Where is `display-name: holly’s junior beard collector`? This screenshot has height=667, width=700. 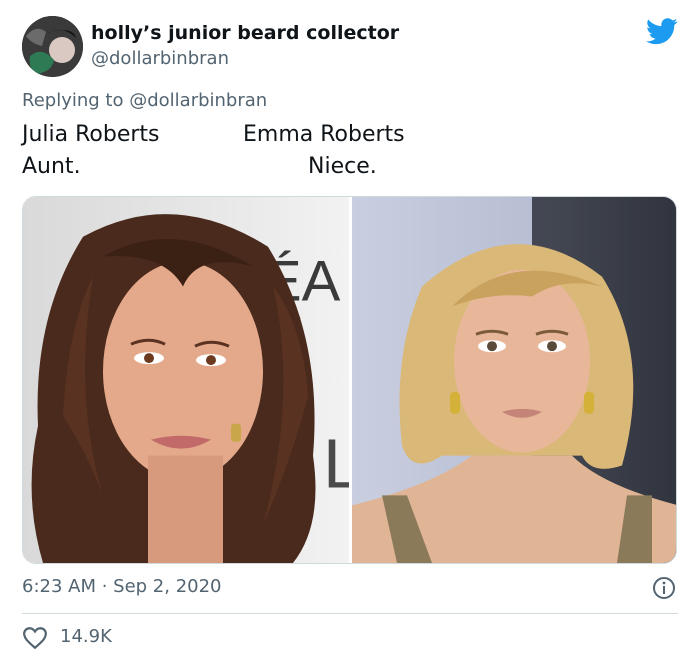 display-name: holly’s junior beard collector is located at coordinates (245, 33).